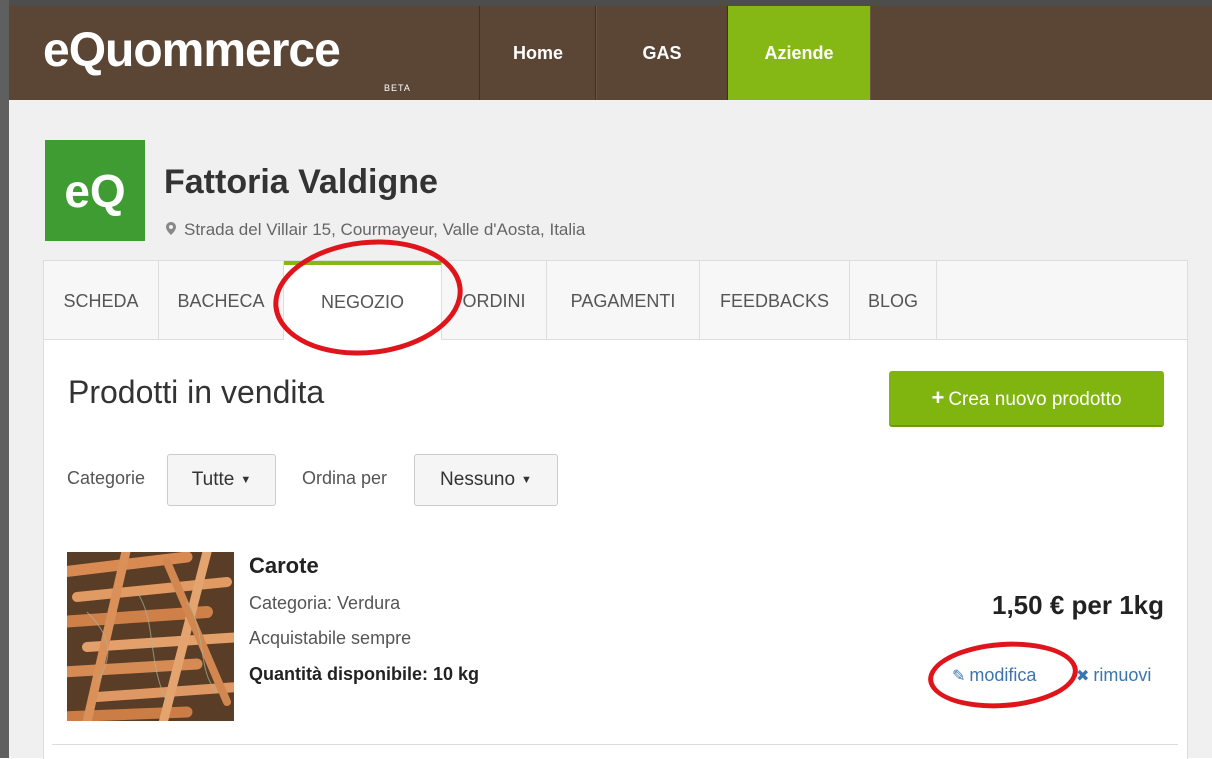  What do you see at coordinates (775, 300) in the screenshot?
I see `tab-feedbacks: FEEDBACKS` at bounding box center [775, 300].